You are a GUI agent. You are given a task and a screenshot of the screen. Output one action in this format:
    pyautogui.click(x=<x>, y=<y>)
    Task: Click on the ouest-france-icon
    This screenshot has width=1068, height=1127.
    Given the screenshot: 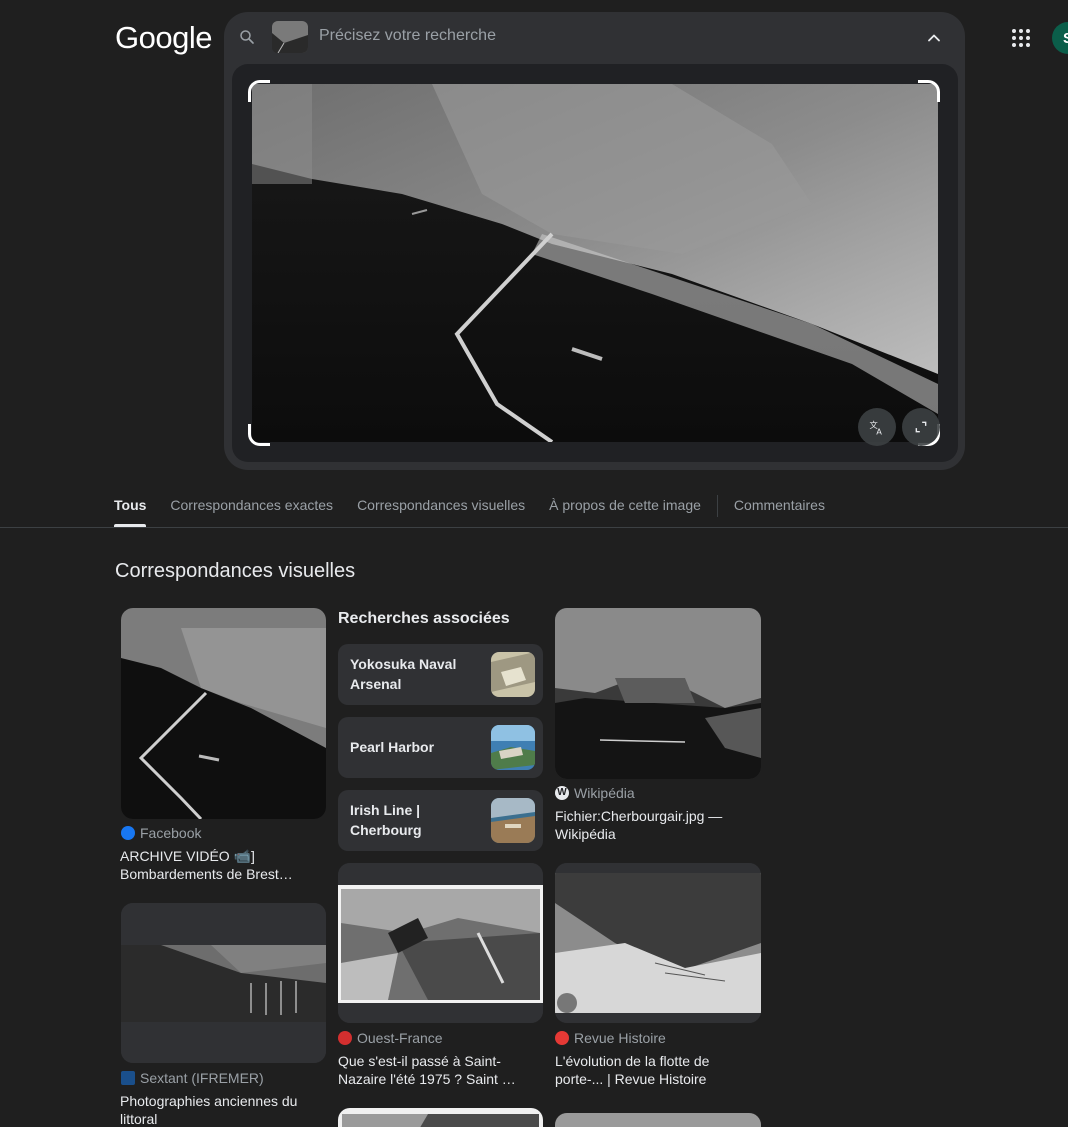 What is the action you would take?
    pyautogui.click(x=345, y=1038)
    